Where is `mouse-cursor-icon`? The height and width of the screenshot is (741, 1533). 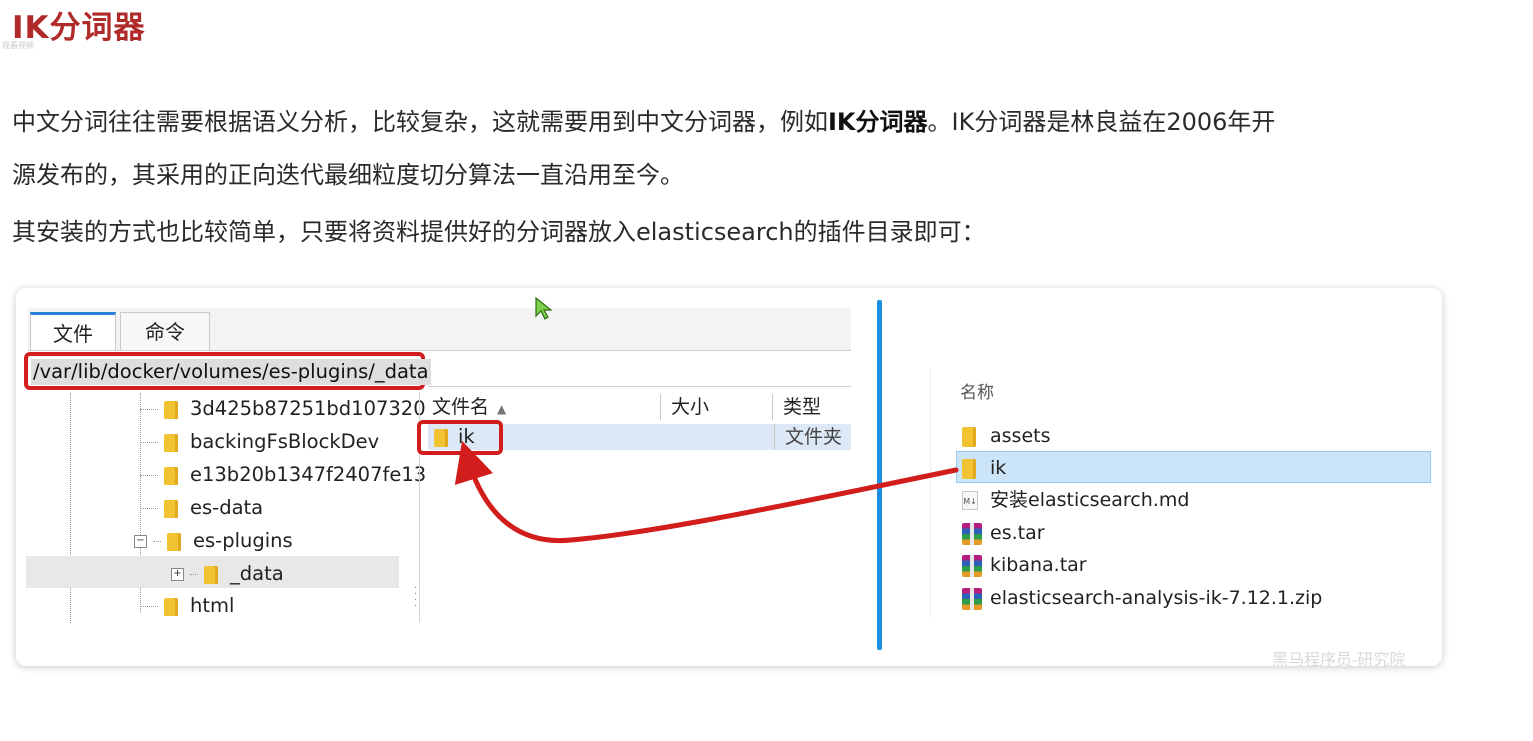
mouse-cursor-icon is located at coordinates (544, 308).